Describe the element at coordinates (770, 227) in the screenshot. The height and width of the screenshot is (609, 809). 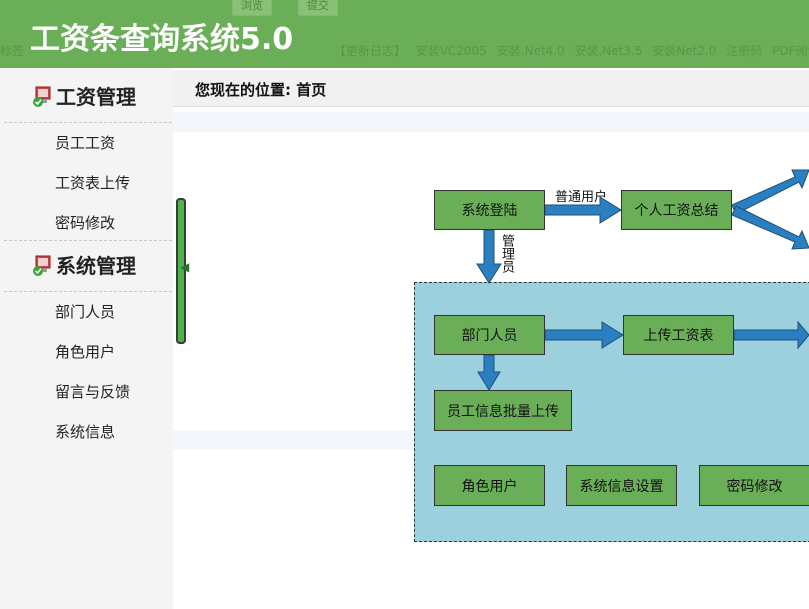
I see `arrow-summary-down` at that location.